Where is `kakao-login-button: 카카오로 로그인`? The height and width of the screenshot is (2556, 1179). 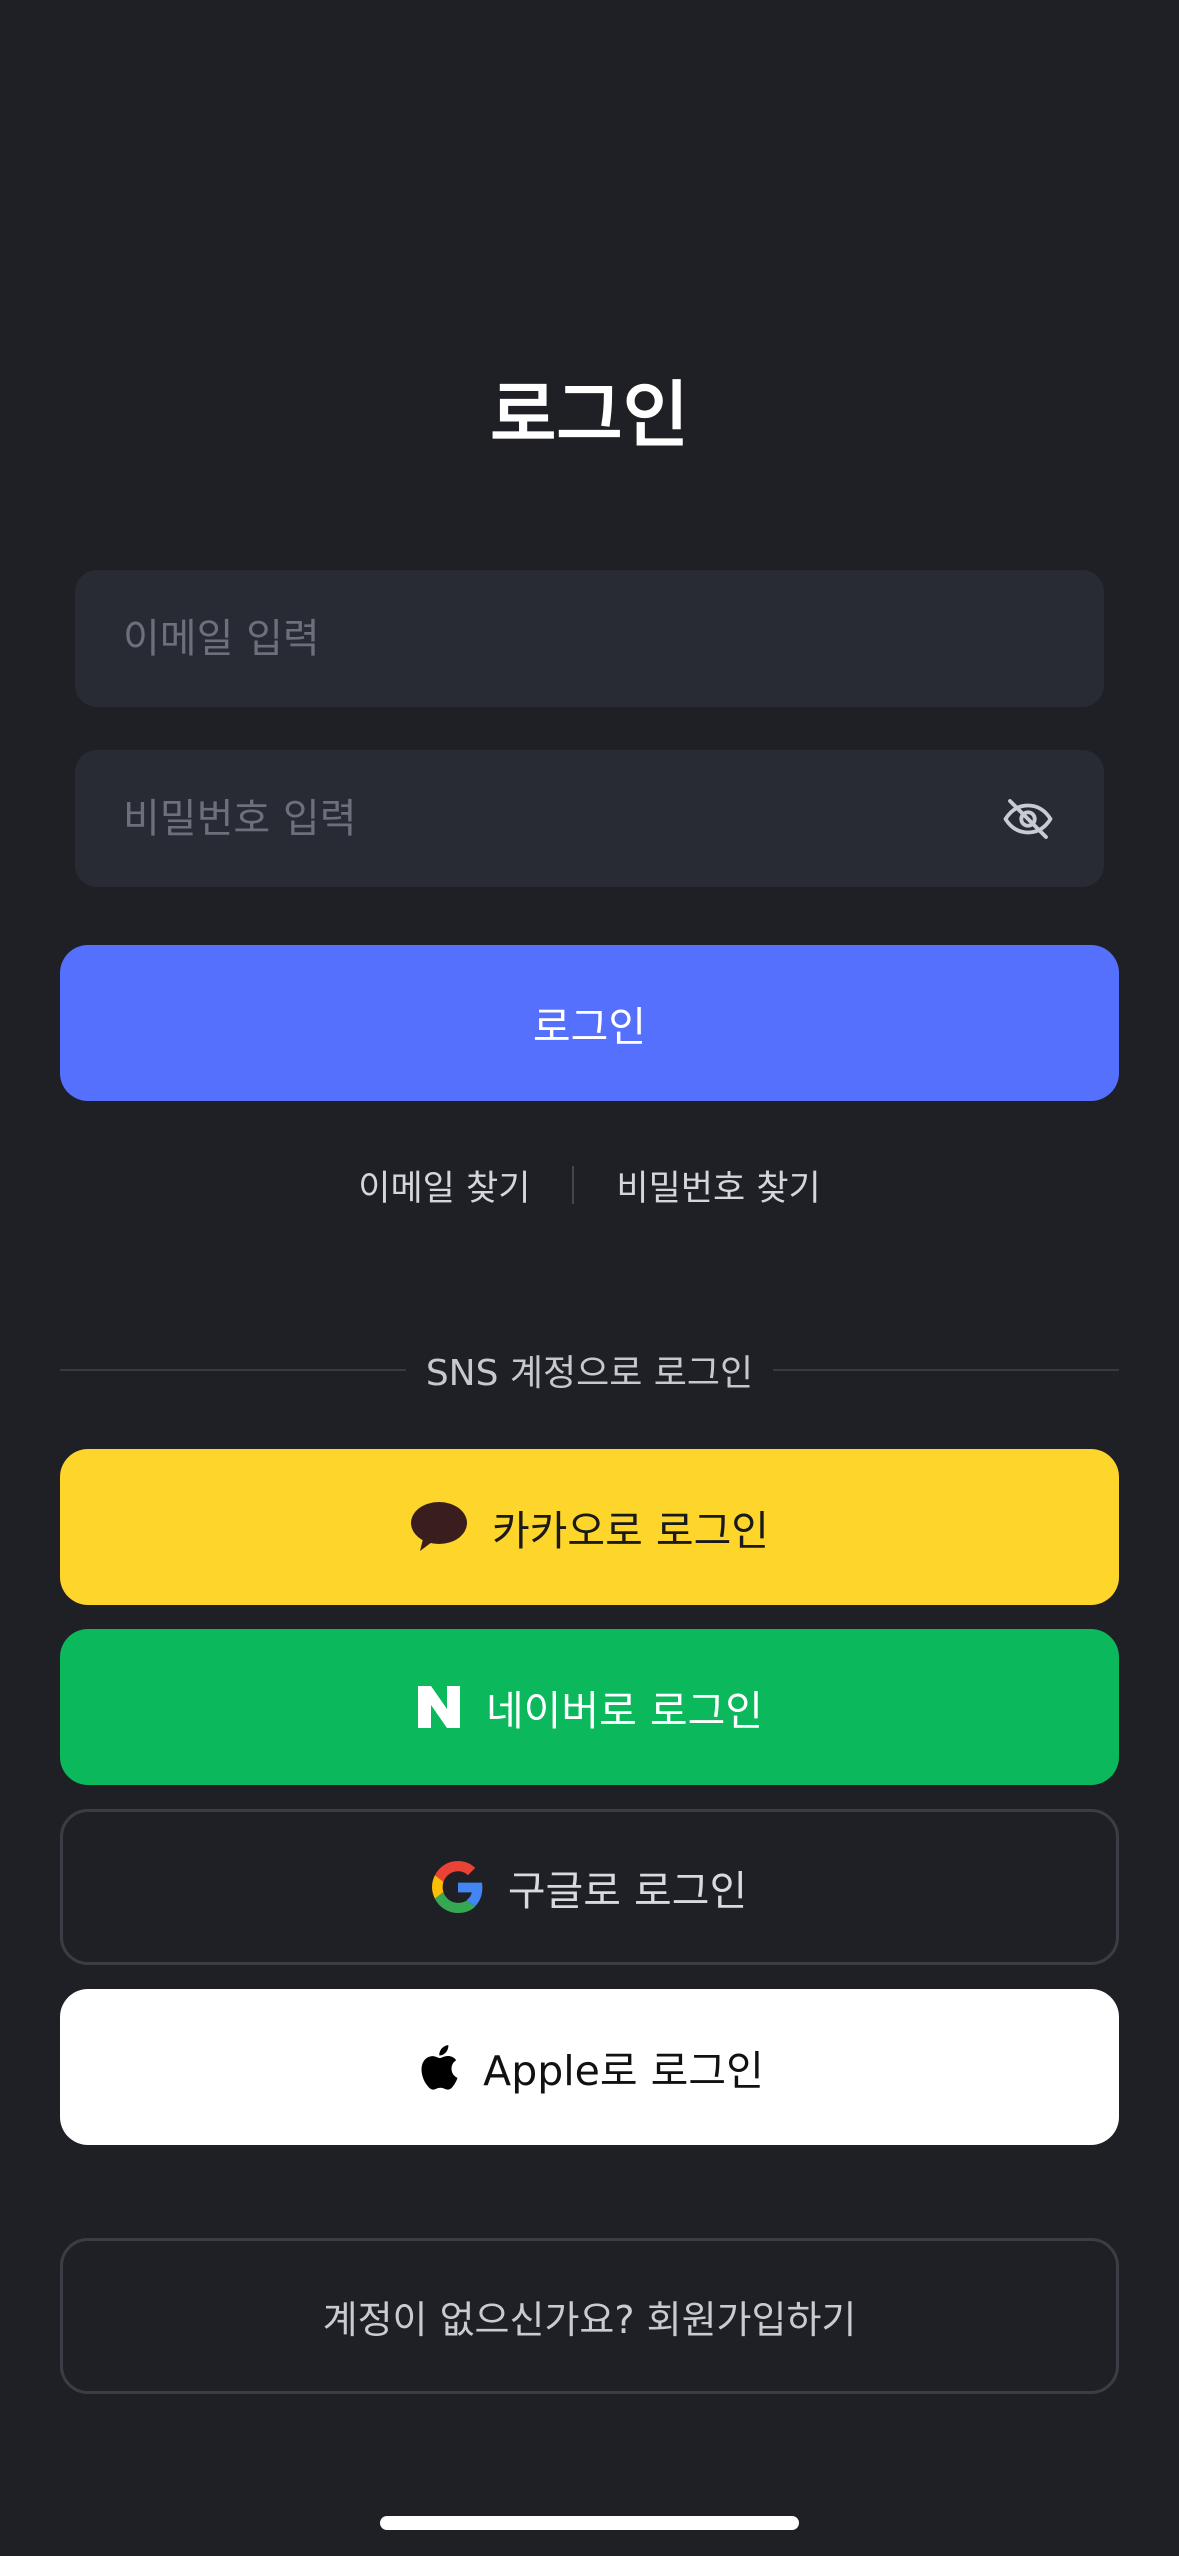 kakao-login-button: 카카오로 로그인 is located at coordinates (589, 1527).